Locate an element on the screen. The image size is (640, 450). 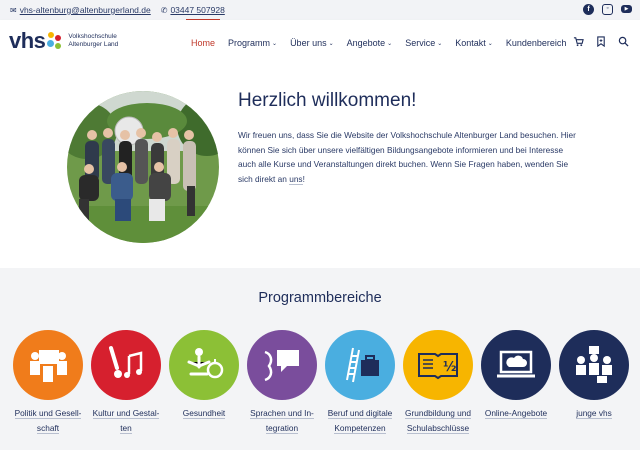
ladder-briefcase-icon is located at coordinates (360, 365).